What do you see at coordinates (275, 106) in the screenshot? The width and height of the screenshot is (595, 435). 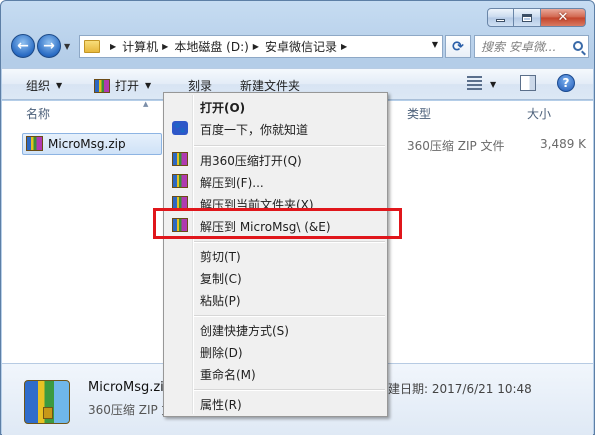 I see `menu-item-open: 打开(O)` at bounding box center [275, 106].